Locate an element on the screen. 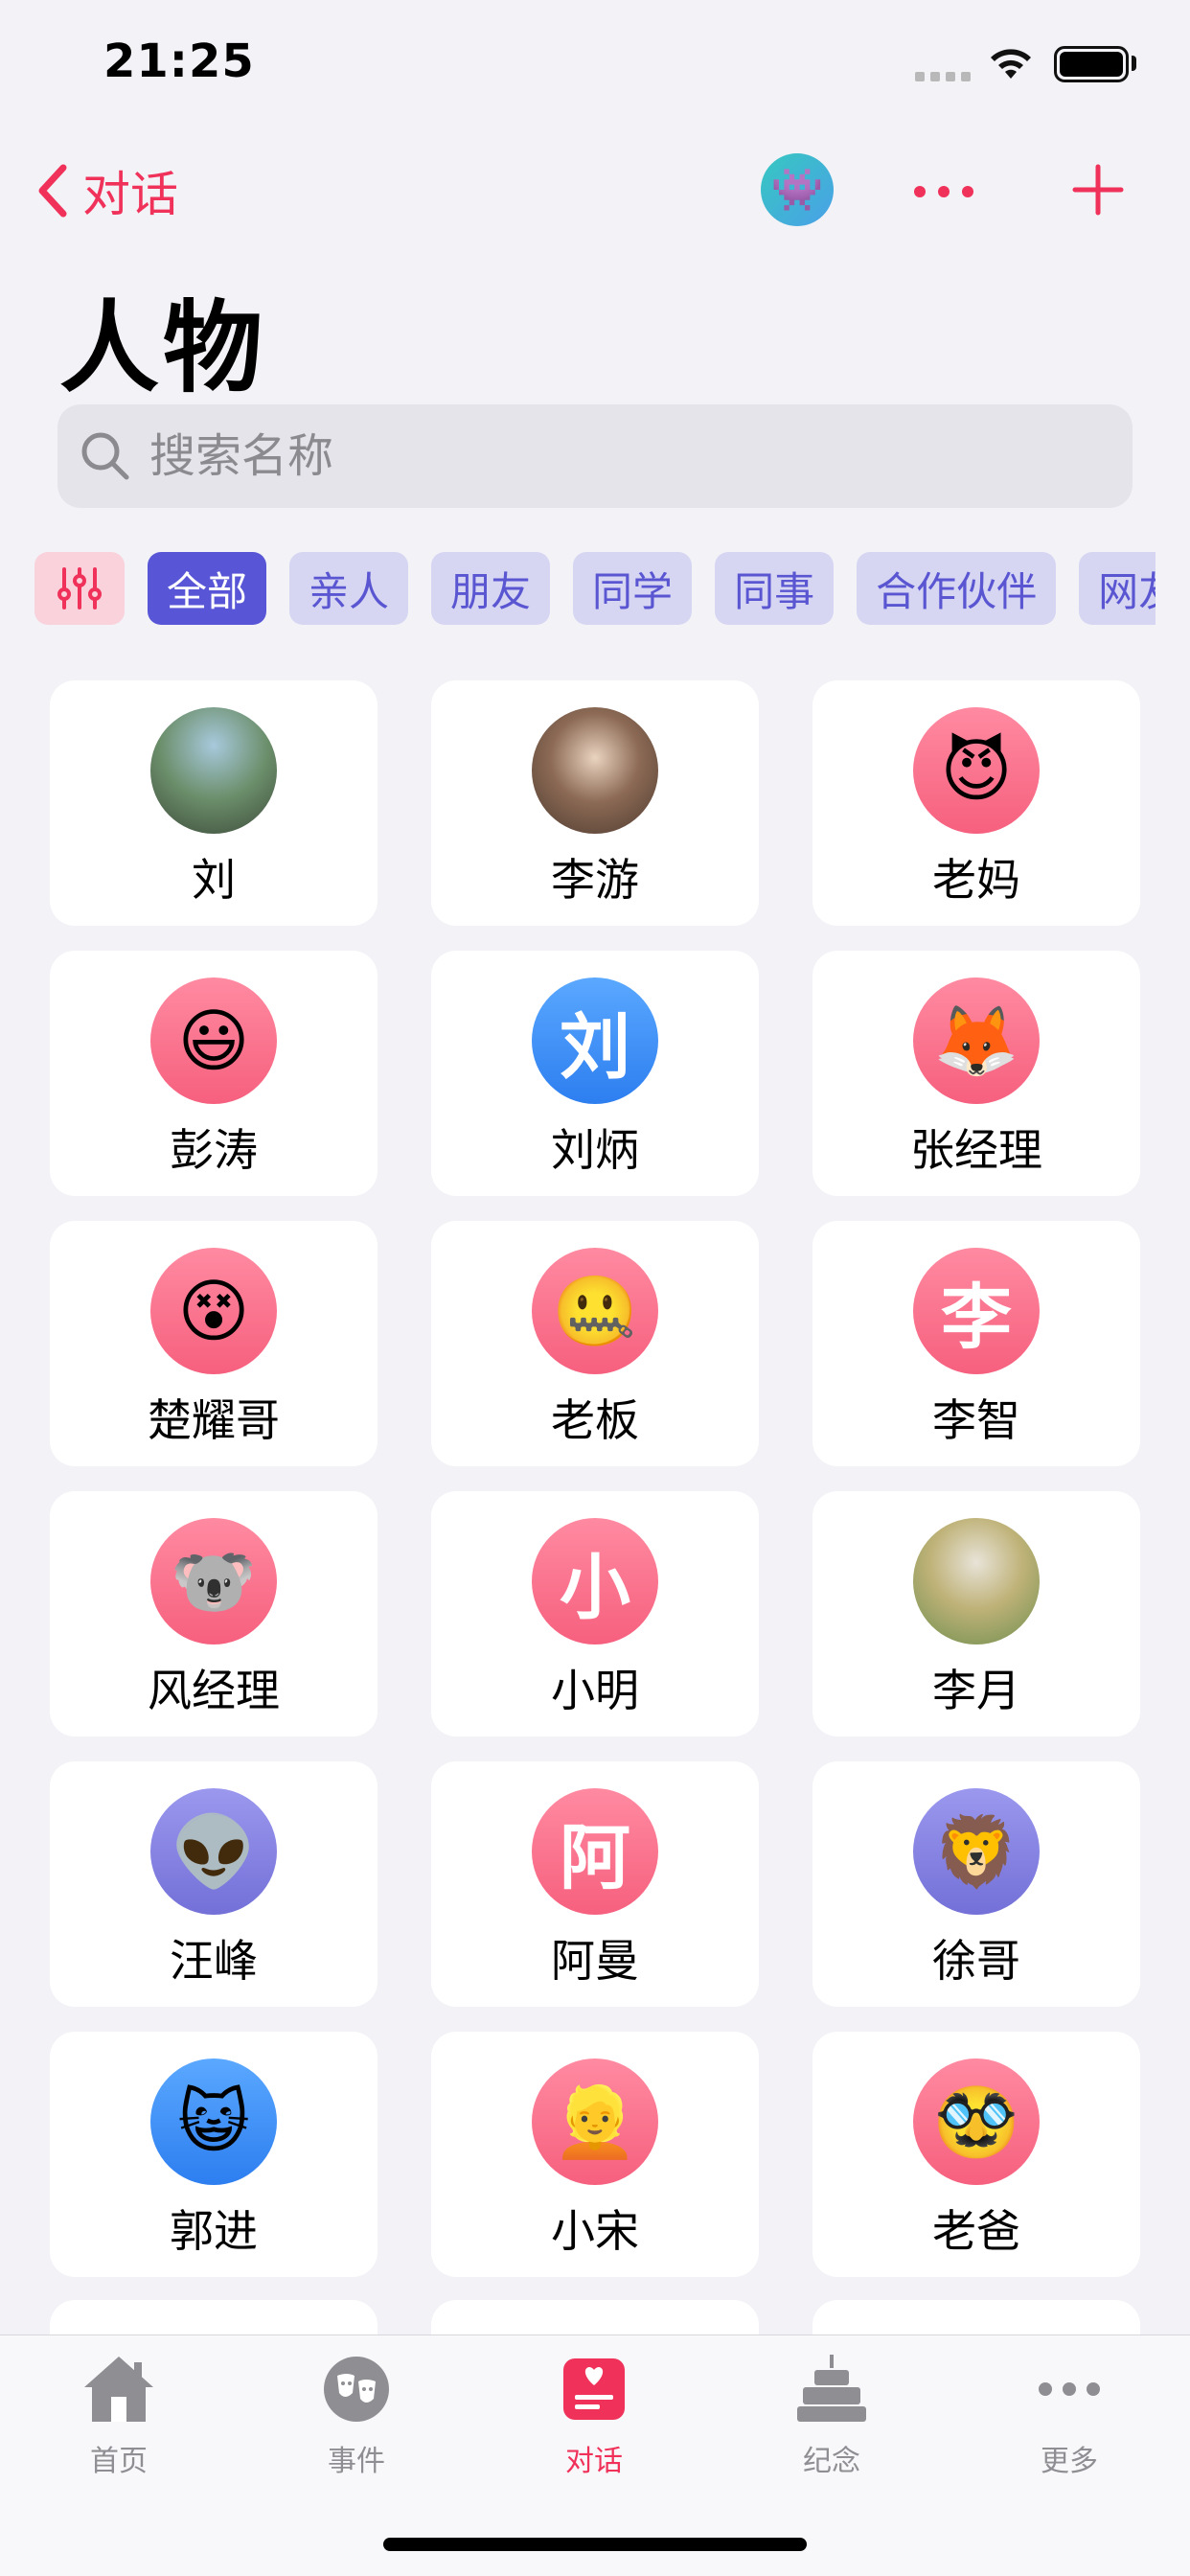 Image resolution: width=1190 pixels, height=2576 pixels. theater-masks-icon is located at coordinates (357, 2389).